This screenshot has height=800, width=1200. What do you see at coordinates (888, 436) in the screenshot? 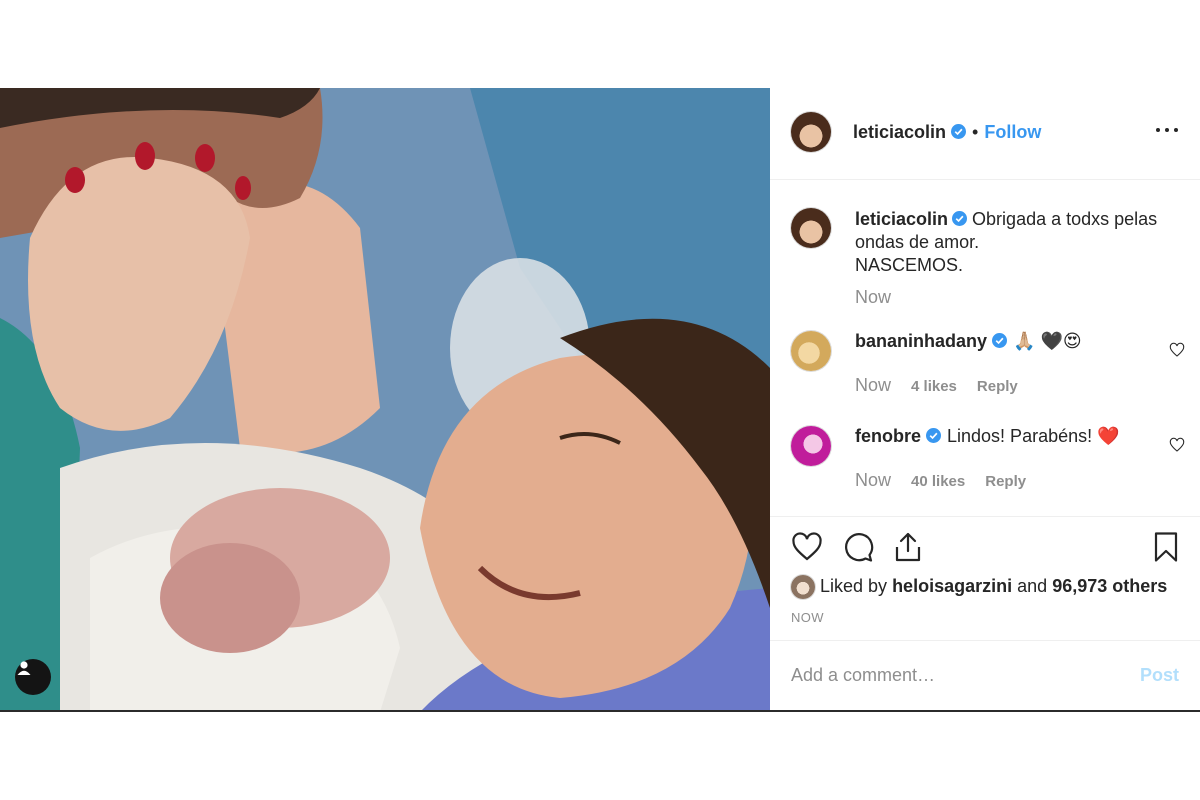
I see `comment-username: fenobre` at bounding box center [888, 436].